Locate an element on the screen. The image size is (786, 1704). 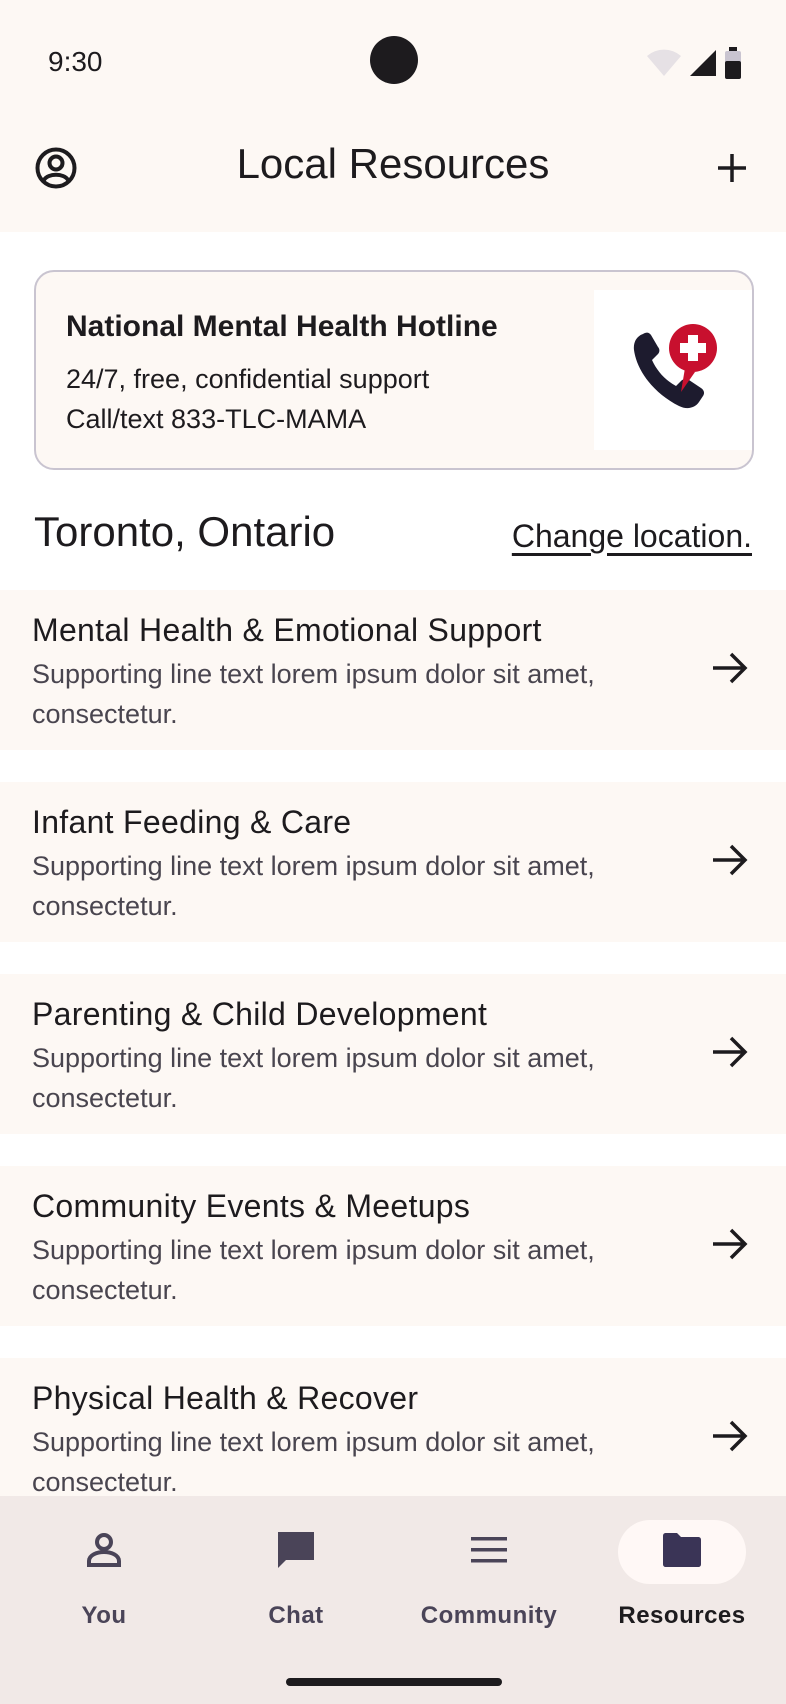
camera-cutout is located at coordinates (394, 60).